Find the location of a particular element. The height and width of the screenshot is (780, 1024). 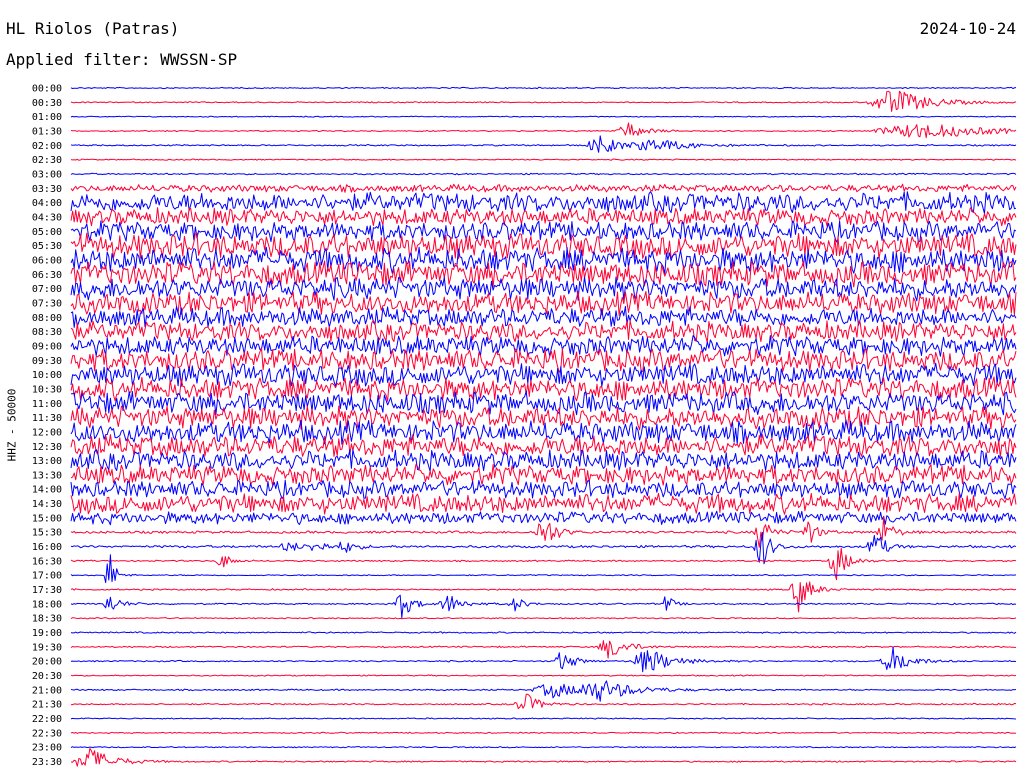

row-time-label: 16:00 is located at coordinates (47, 547).